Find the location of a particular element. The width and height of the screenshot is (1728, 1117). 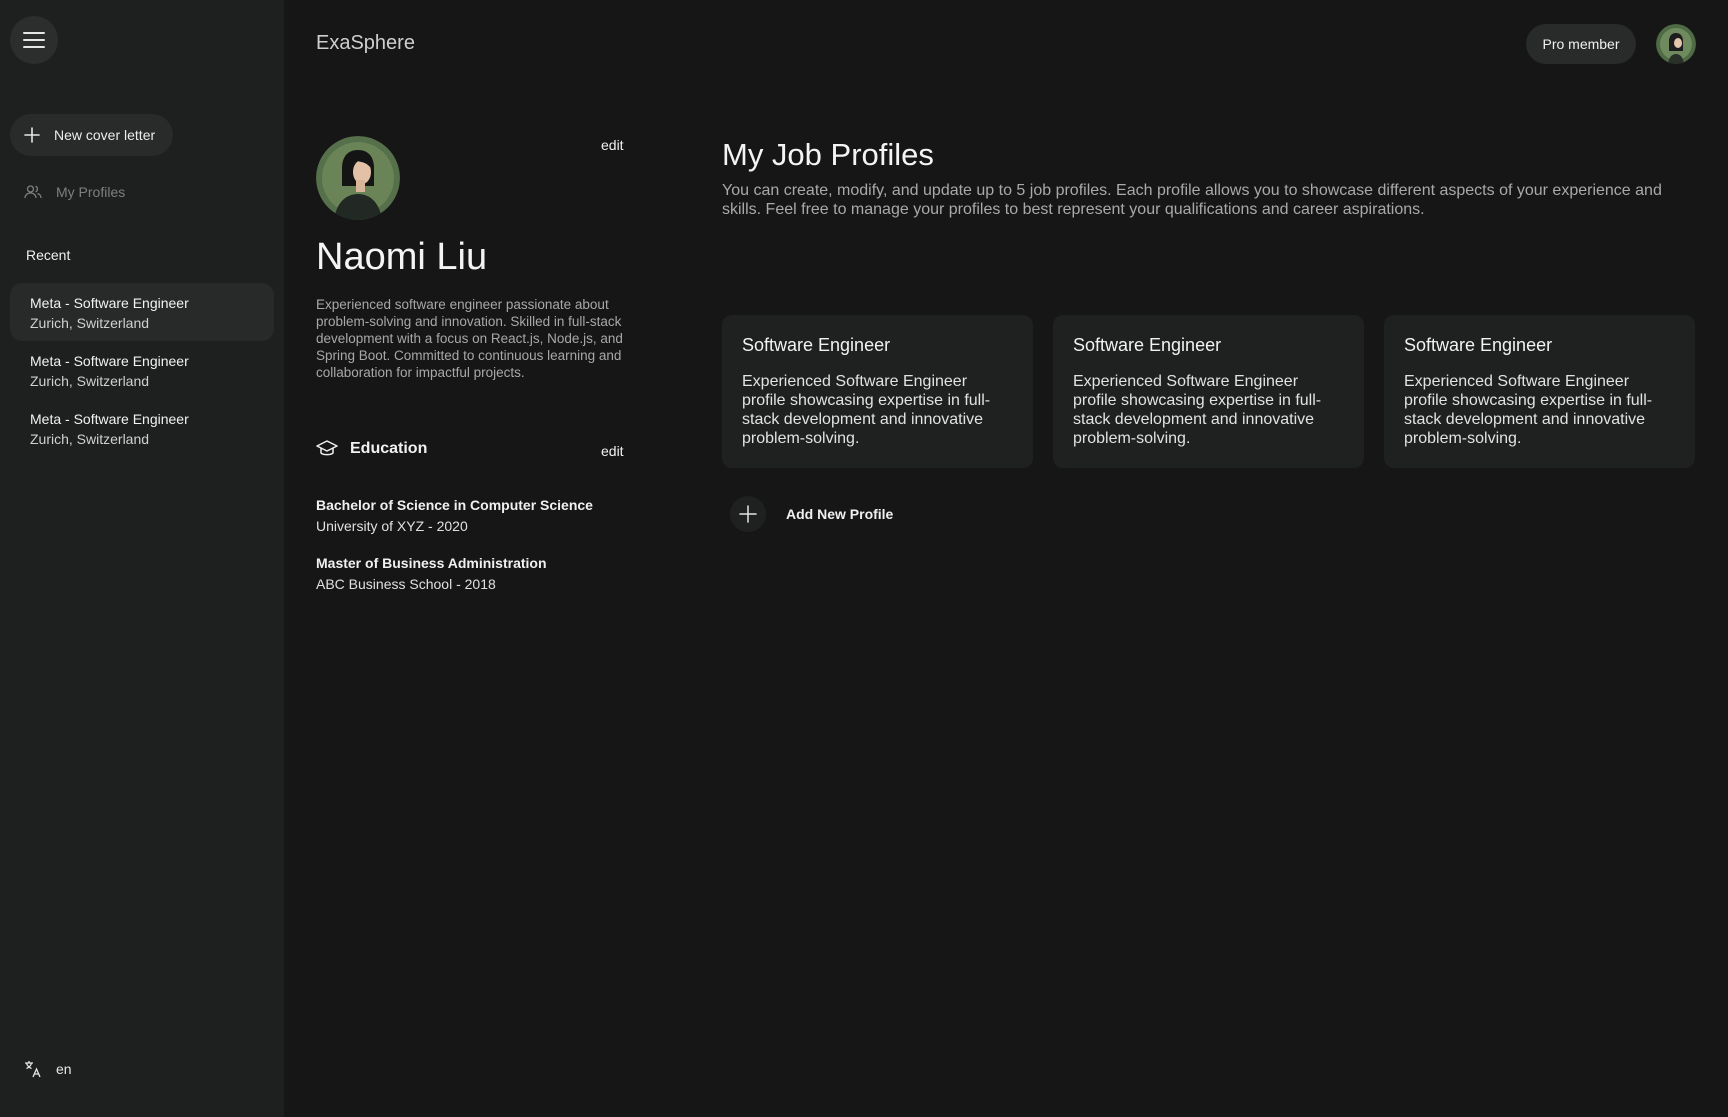

profile-name: Naomi Liu is located at coordinates (402, 257).